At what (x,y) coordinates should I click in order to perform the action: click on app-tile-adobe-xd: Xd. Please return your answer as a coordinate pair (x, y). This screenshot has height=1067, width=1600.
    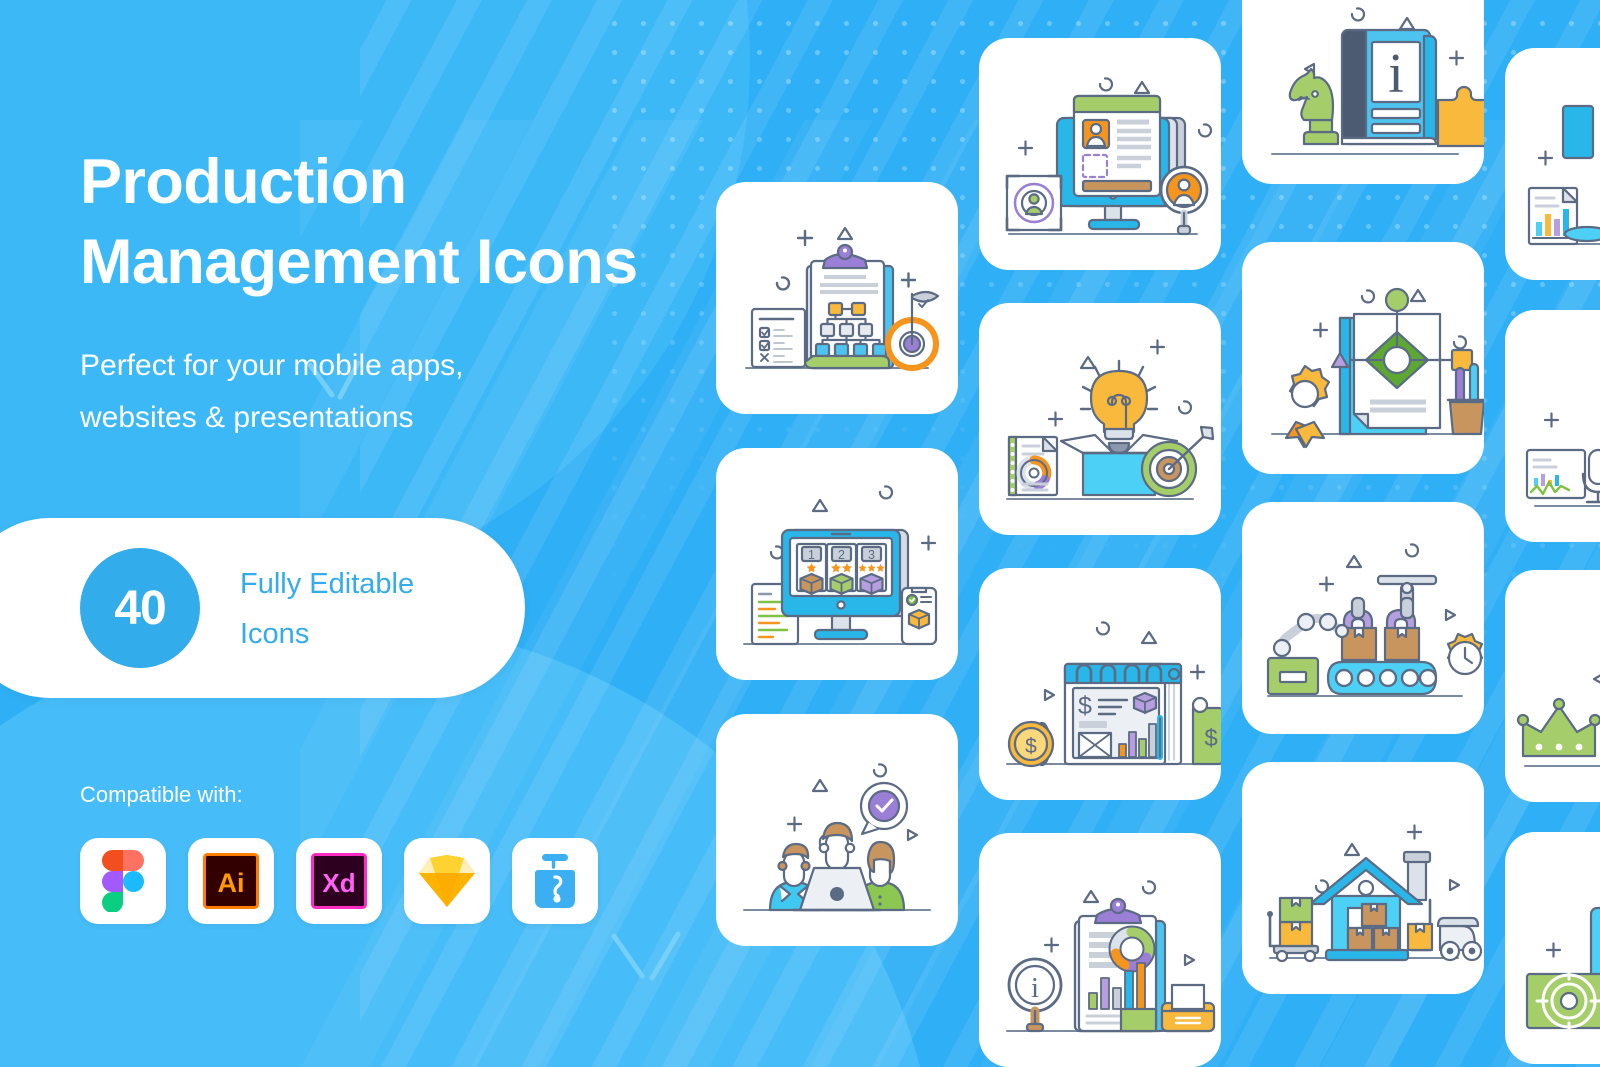
    Looking at the image, I should click on (339, 881).